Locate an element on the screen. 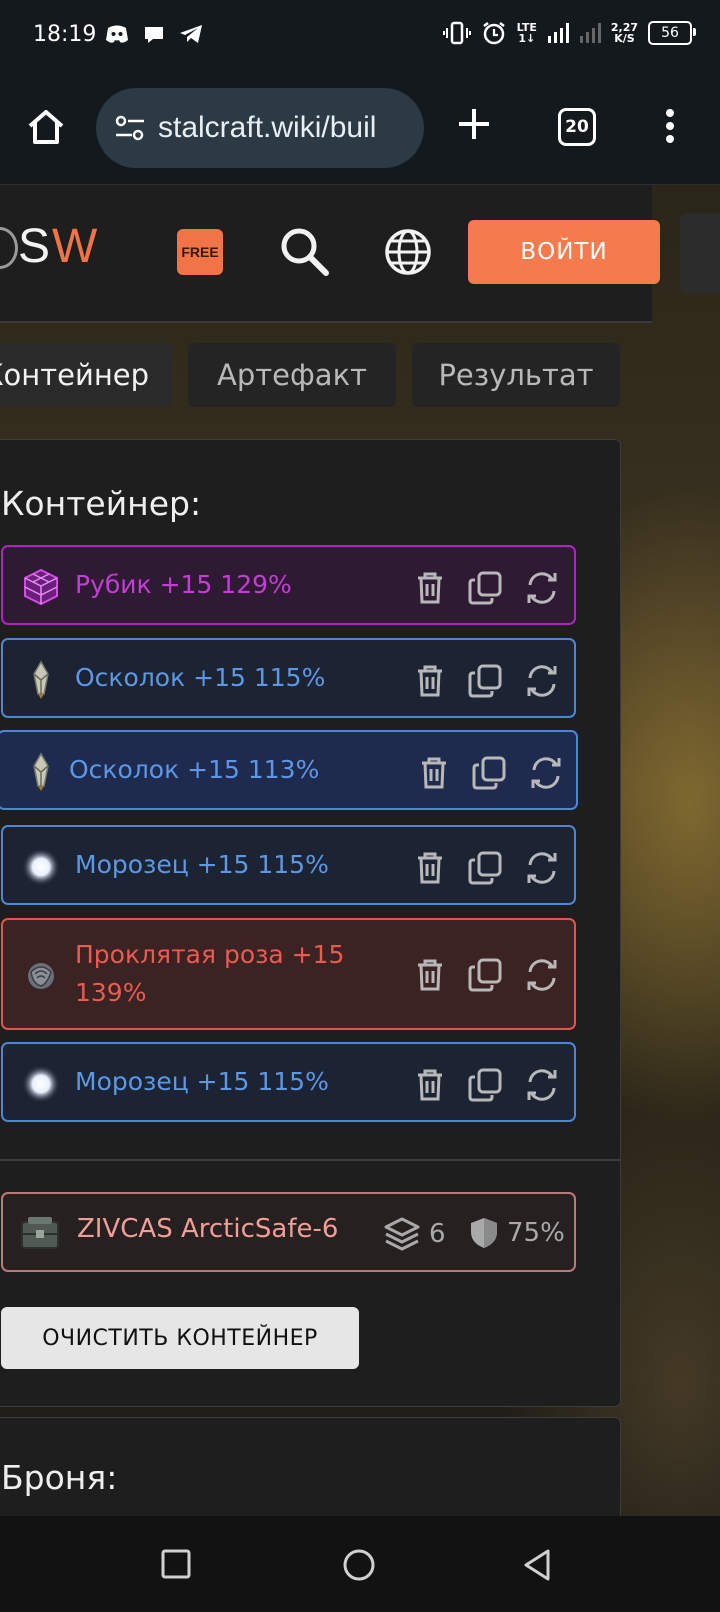  home-nav-icon is located at coordinates (359, 1565).